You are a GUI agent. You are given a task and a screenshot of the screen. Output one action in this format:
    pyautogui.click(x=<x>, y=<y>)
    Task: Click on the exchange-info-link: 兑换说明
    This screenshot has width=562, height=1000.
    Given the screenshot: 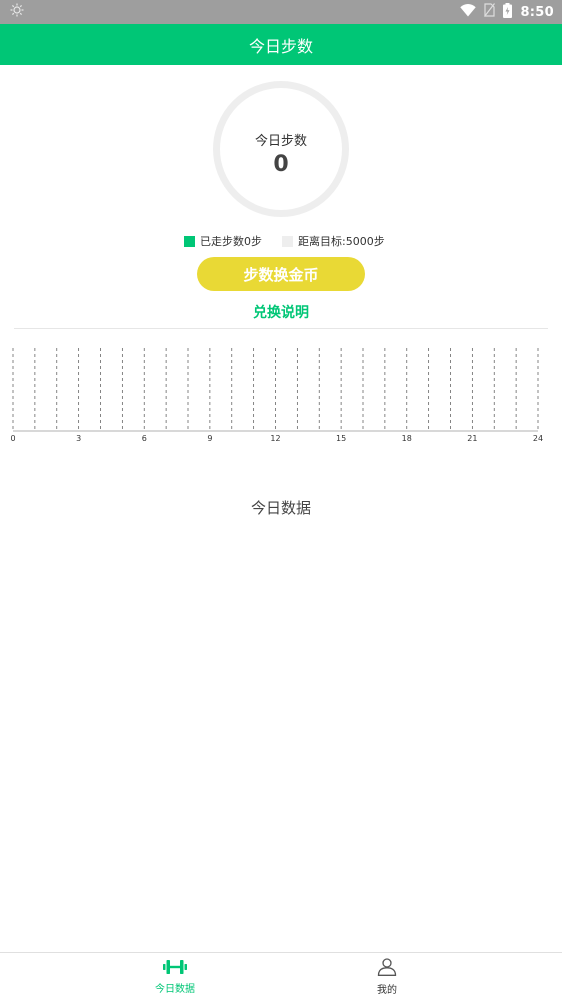 What is the action you would take?
    pyautogui.click(x=281, y=312)
    